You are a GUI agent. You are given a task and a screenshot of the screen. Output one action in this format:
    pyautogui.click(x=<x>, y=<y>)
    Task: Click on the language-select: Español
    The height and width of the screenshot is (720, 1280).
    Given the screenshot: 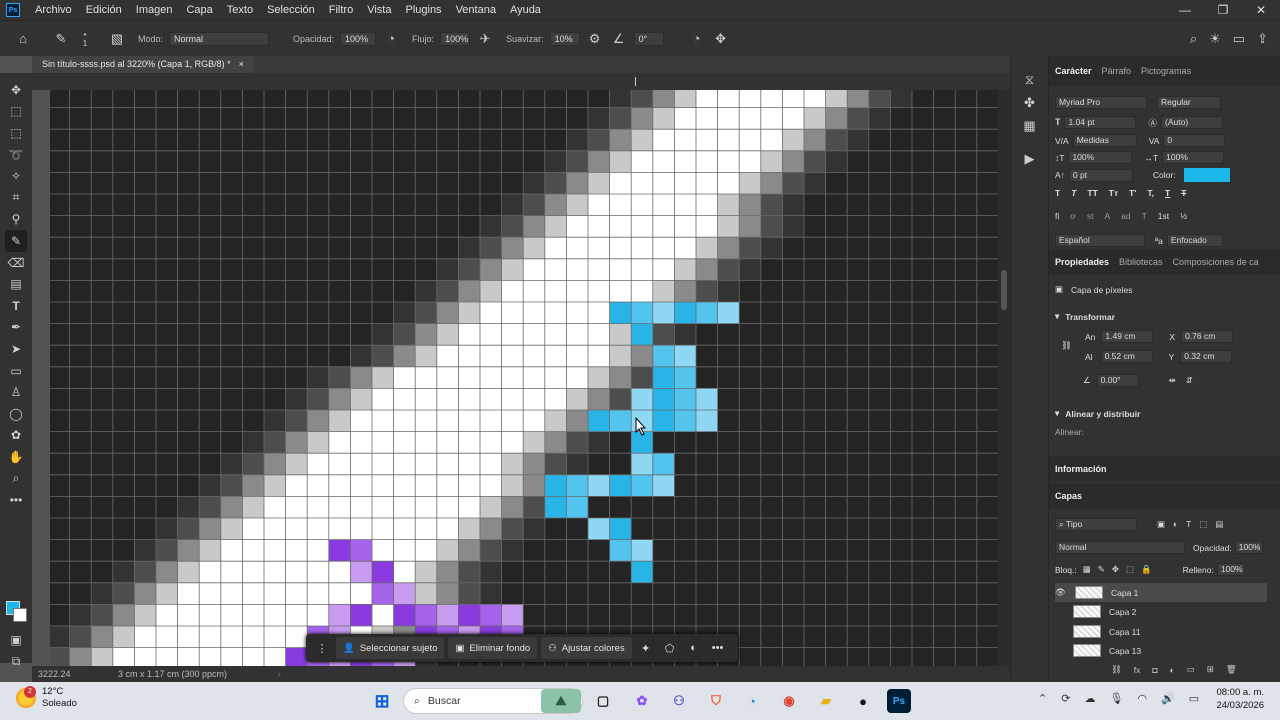 What is the action you would take?
    pyautogui.click(x=1100, y=240)
    